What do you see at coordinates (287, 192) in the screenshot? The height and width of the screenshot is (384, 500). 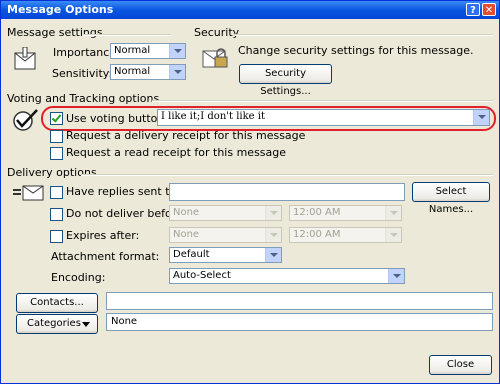 I see `replies-to-field` at bounding box center [287, 192].